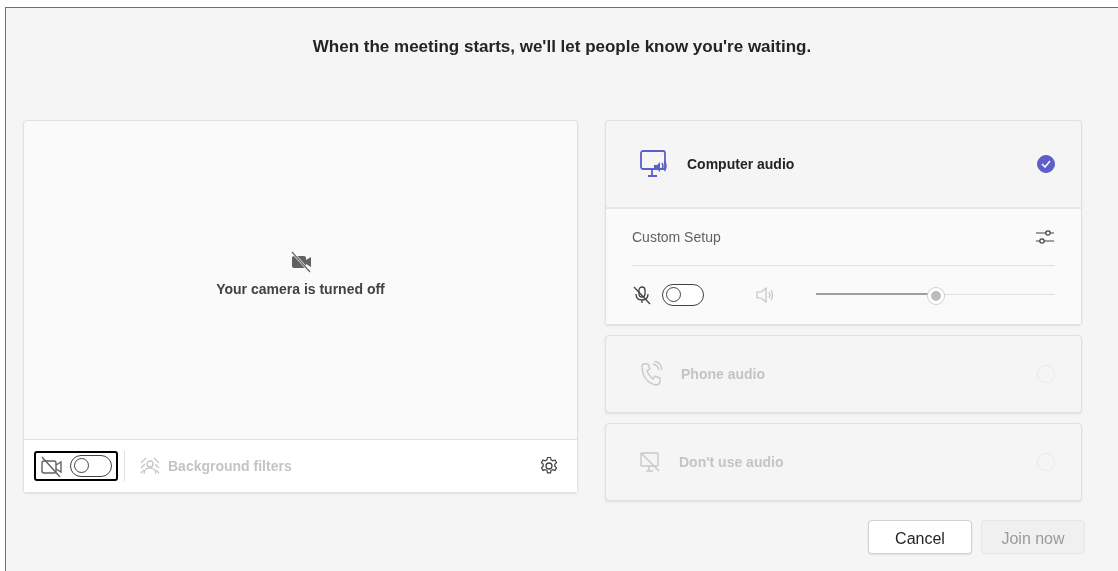 This screenshot has width=1118, height=571. What do you see at coordinates (300, 289) in the screenshot?
I see `camera-off-message: Your camera is turned off` at bounding box center [300, 289].